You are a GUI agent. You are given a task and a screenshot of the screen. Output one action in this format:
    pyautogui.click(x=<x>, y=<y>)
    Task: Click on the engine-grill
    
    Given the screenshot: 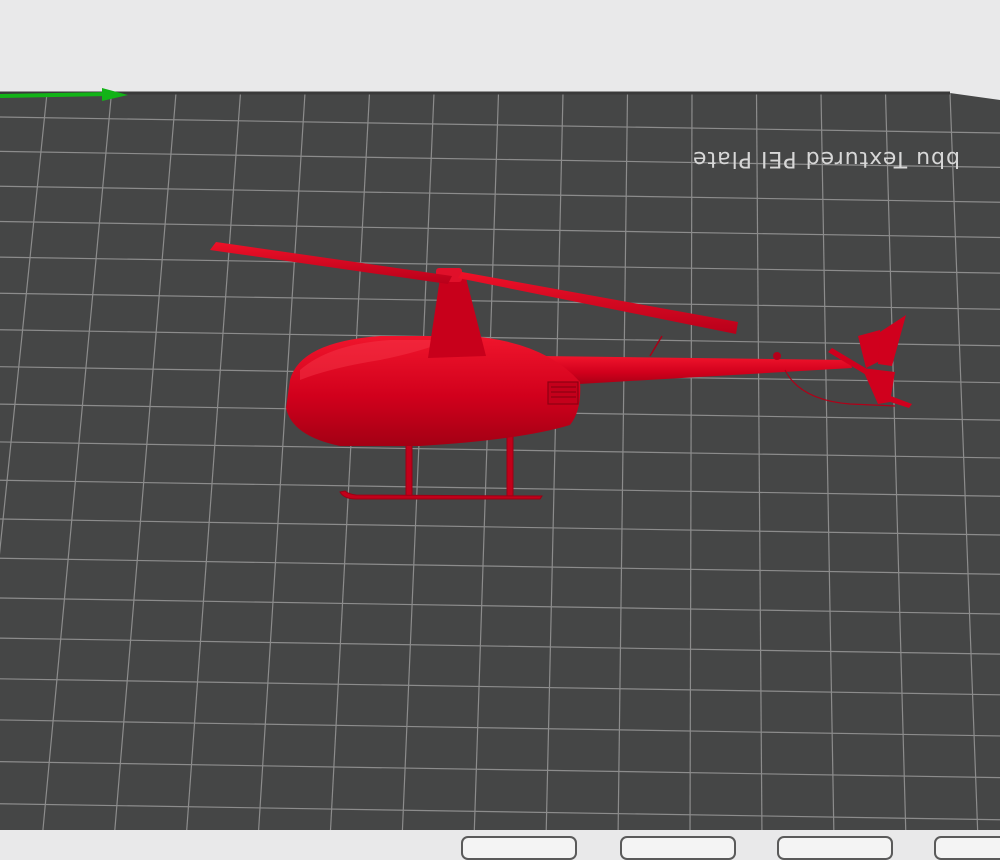 What is the action you would take?
    pyautogui.click(x=563, y=393)
    